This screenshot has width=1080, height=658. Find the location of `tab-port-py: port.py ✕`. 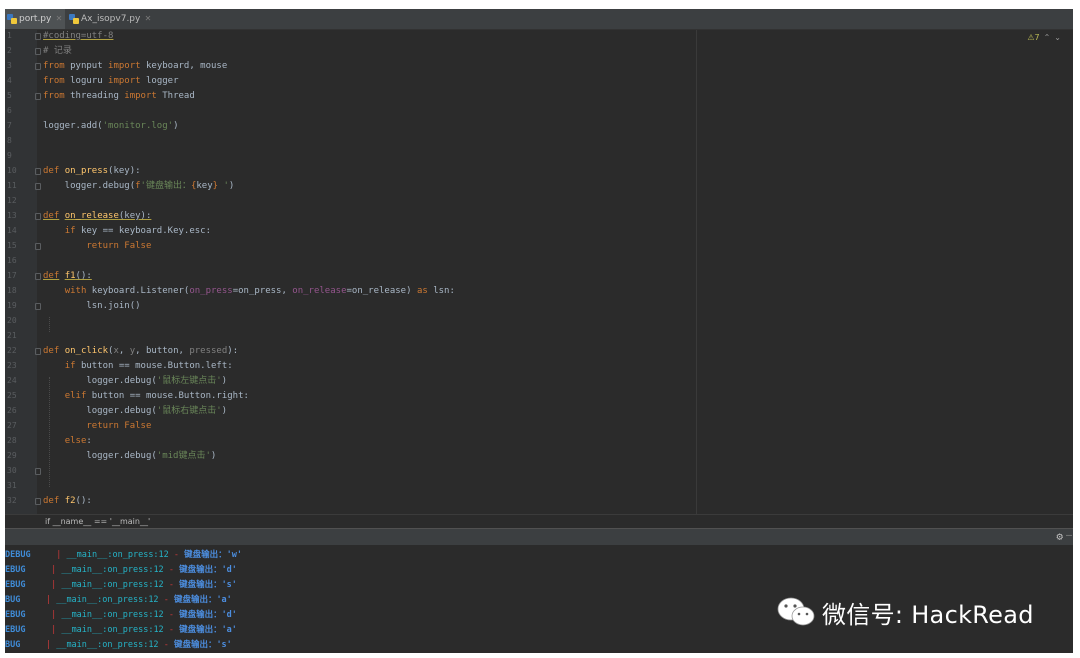

tab-port-py: port.py ✕ is located at coordinates (35, 19).